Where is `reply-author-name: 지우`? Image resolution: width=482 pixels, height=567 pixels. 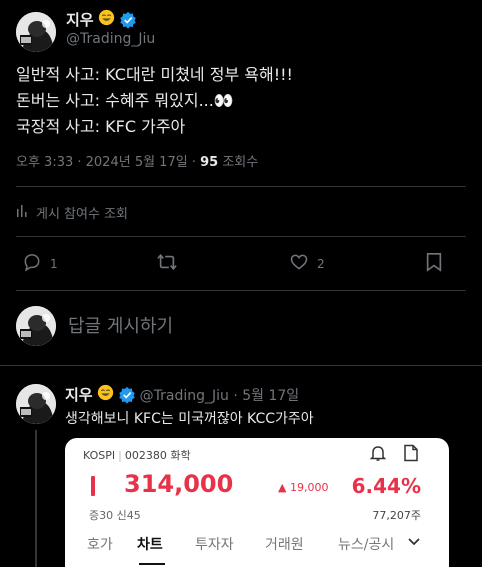 reply-author-name: 지우 is located at coordinates (79, 394).